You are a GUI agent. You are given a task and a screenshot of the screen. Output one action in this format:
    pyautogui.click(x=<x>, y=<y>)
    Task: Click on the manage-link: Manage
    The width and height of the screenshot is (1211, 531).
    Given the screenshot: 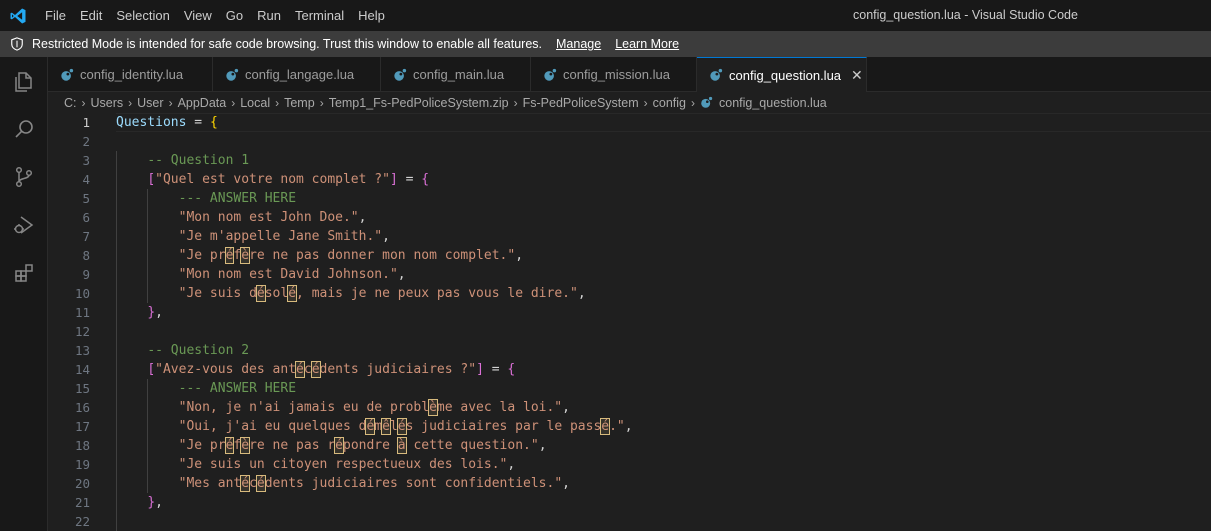 What is the action you would take?
    pyautogui.click(x=578, y=44)
    